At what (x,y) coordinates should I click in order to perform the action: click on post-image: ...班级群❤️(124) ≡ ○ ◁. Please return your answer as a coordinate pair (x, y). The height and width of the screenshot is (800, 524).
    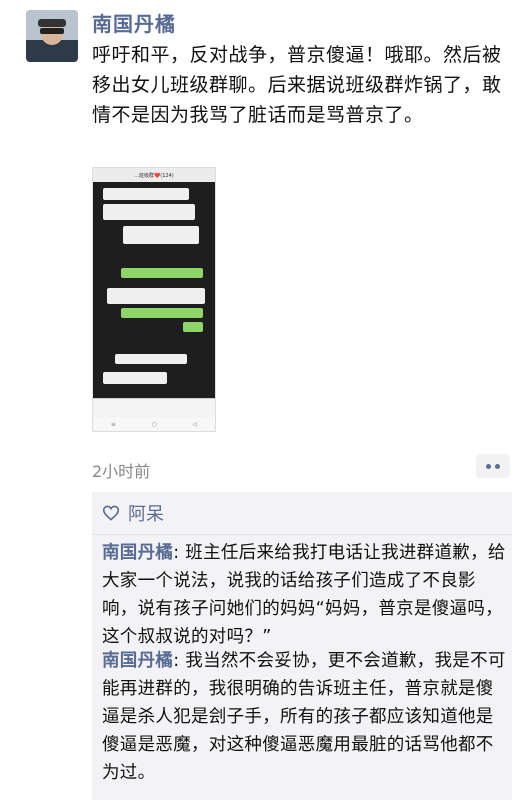
    Looking at the image, I should click on (154, 299).